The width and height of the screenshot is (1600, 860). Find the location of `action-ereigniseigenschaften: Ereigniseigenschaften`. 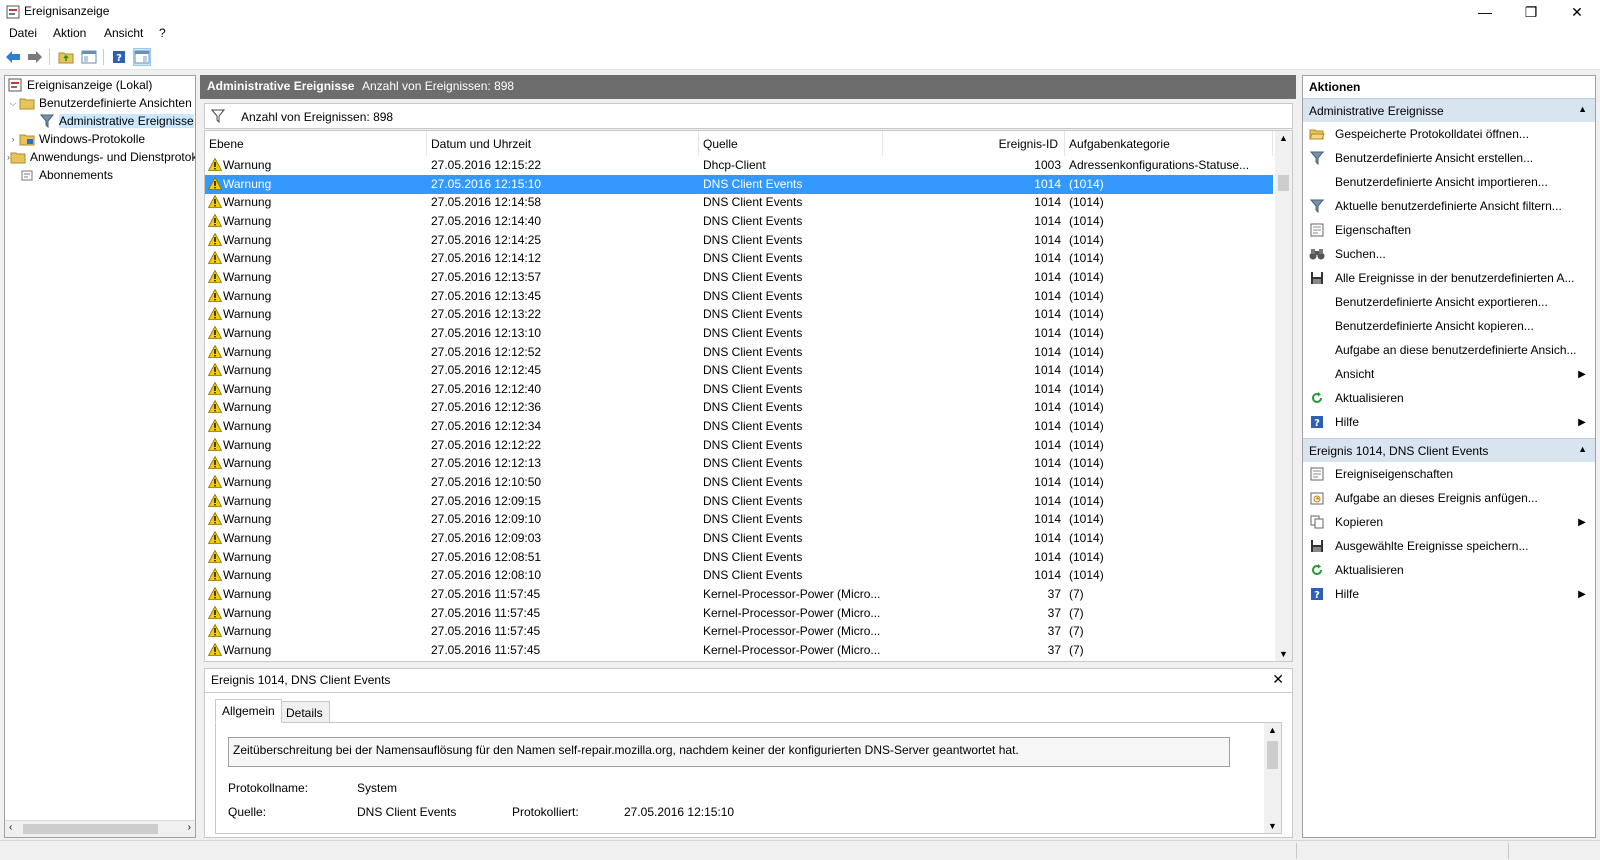

action-ereigniseigenschaften: Ereigniseigenschaften is located at coordinates (1449, 474).